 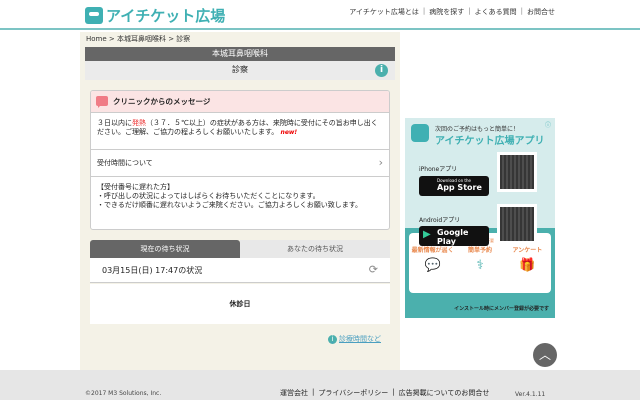 I want to click on nav-faq: よくある質問, so click(x=496, y=12).